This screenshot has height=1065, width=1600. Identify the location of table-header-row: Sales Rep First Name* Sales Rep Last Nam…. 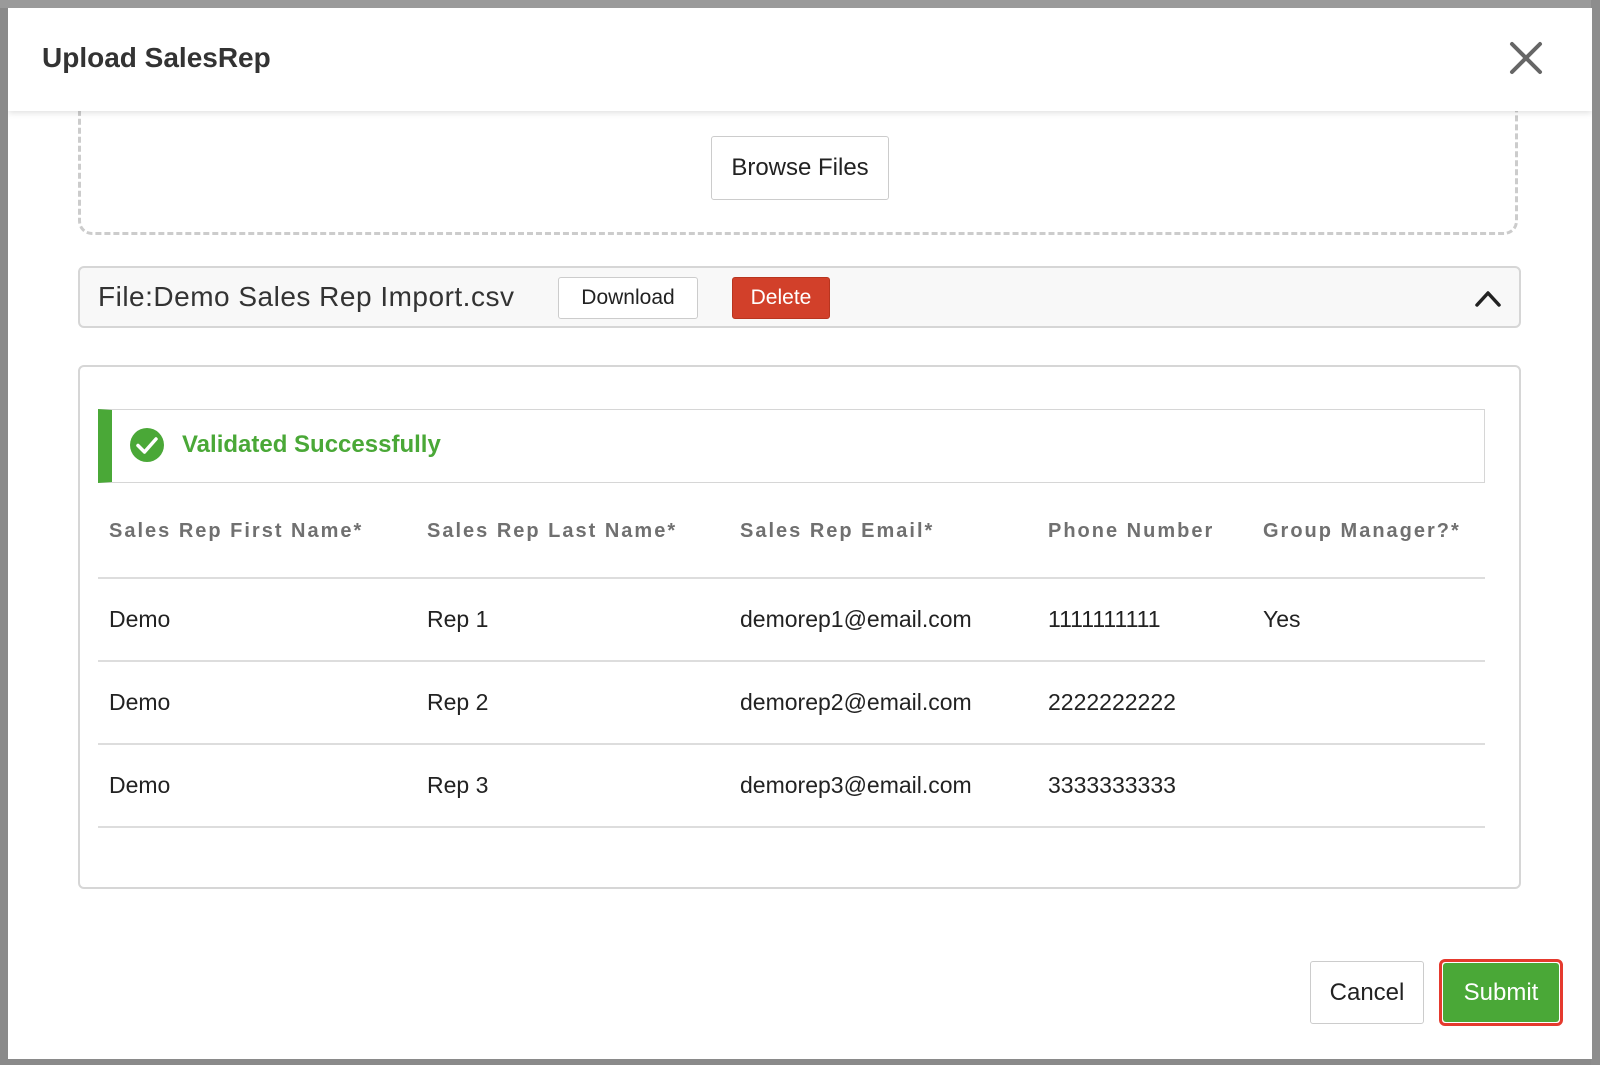
(791, 532).